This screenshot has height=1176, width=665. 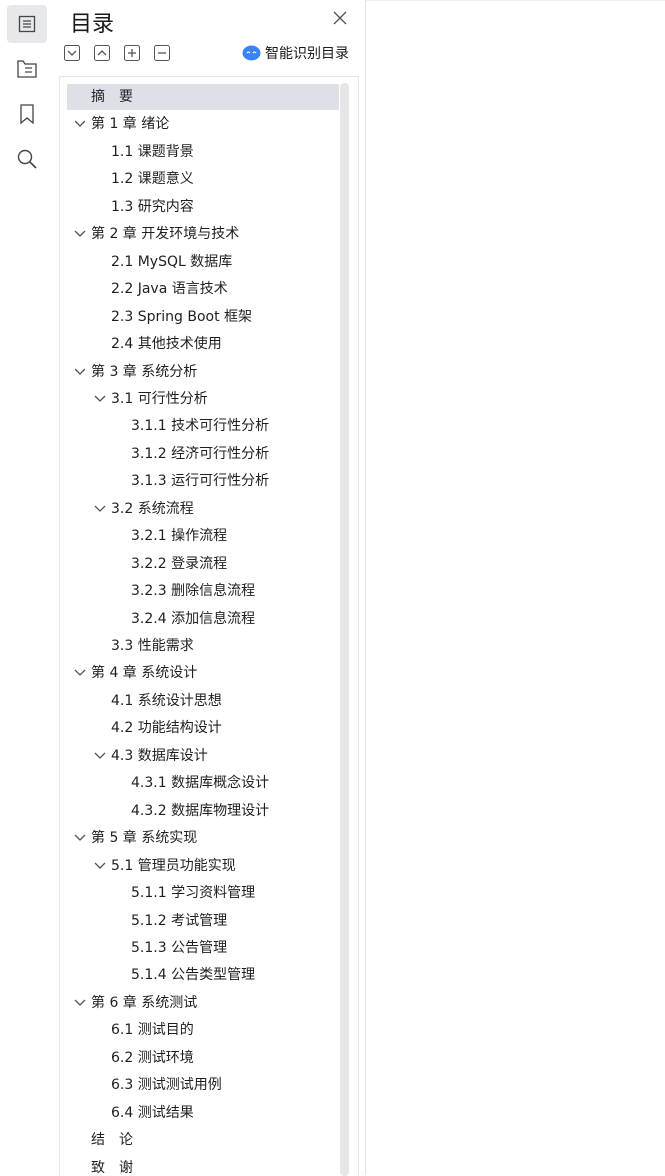 I want to click on attachment-tab-button, so click(x=27, y=69).